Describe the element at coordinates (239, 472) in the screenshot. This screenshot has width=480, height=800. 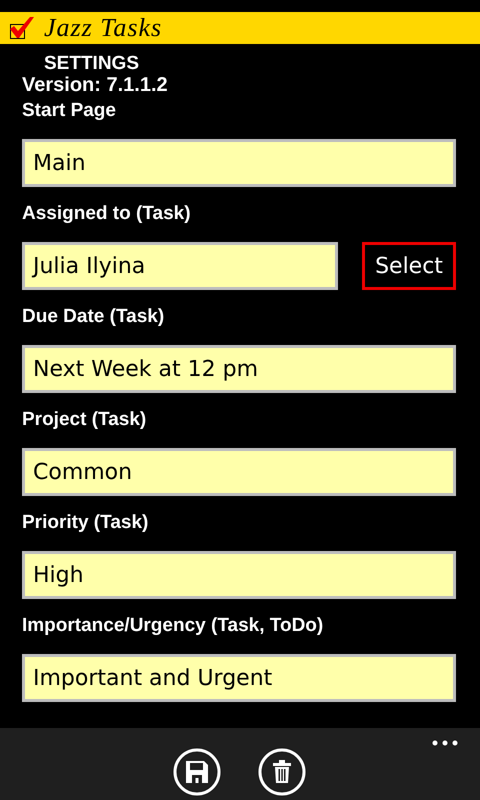
I see `text-field: Common` at that location.